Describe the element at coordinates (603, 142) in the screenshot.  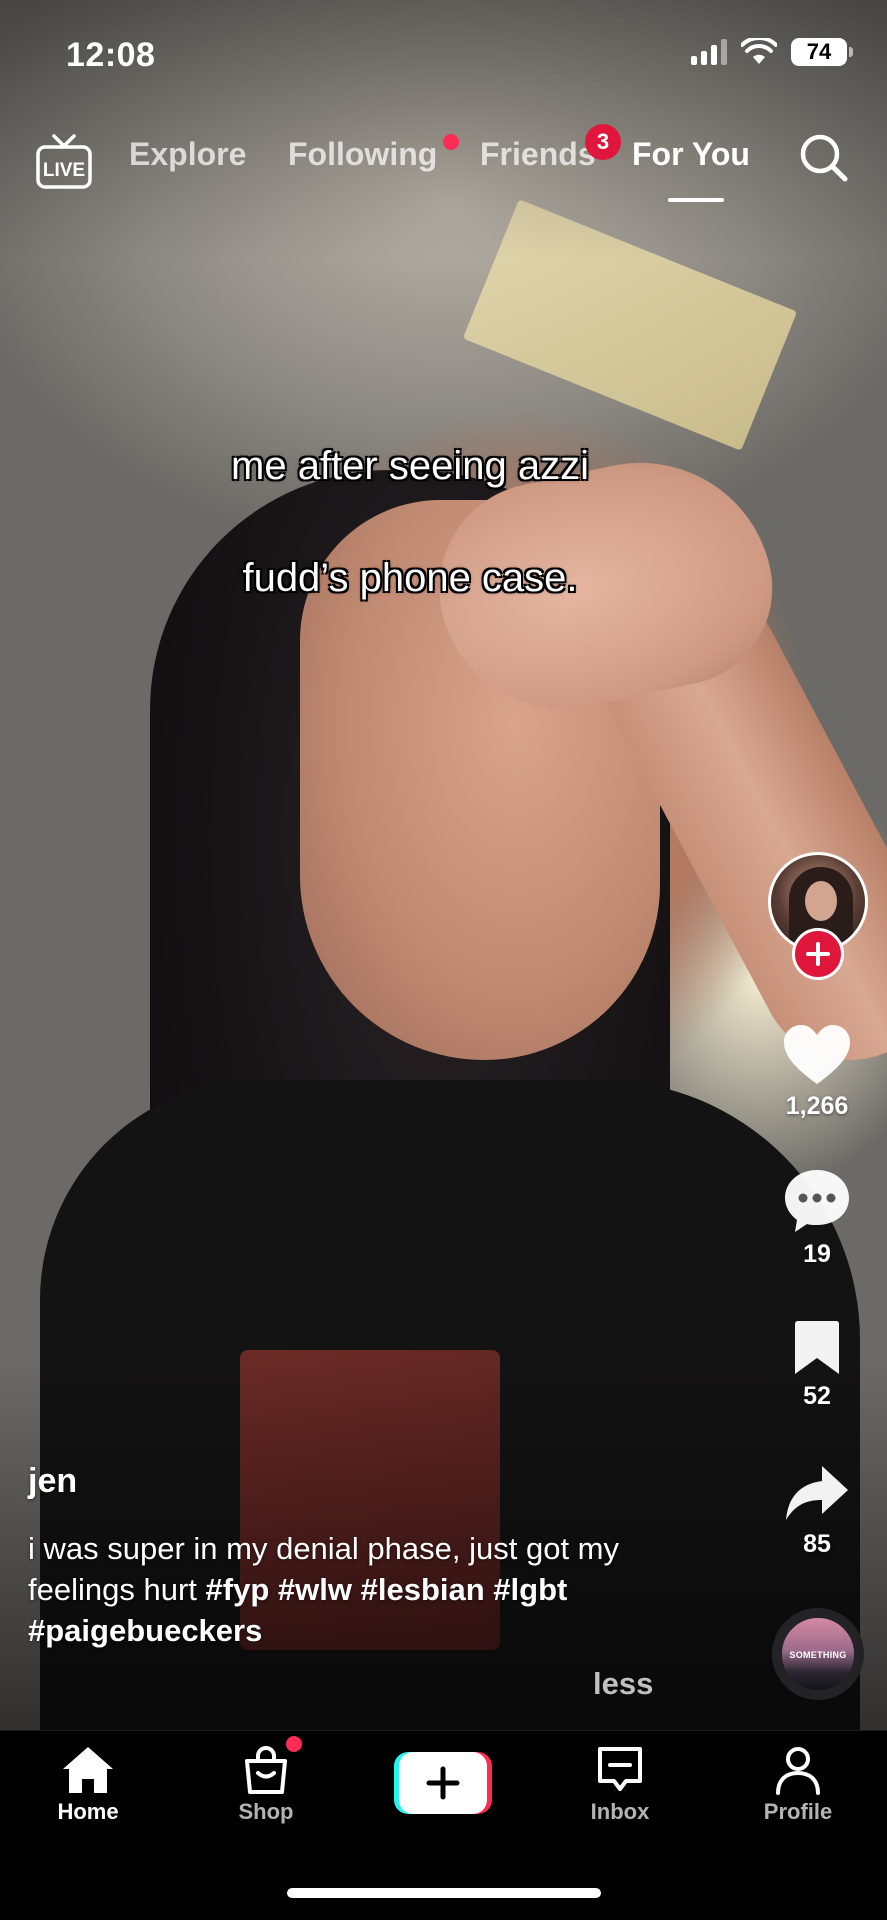
I see `friends-count-badge: 3` at that location.